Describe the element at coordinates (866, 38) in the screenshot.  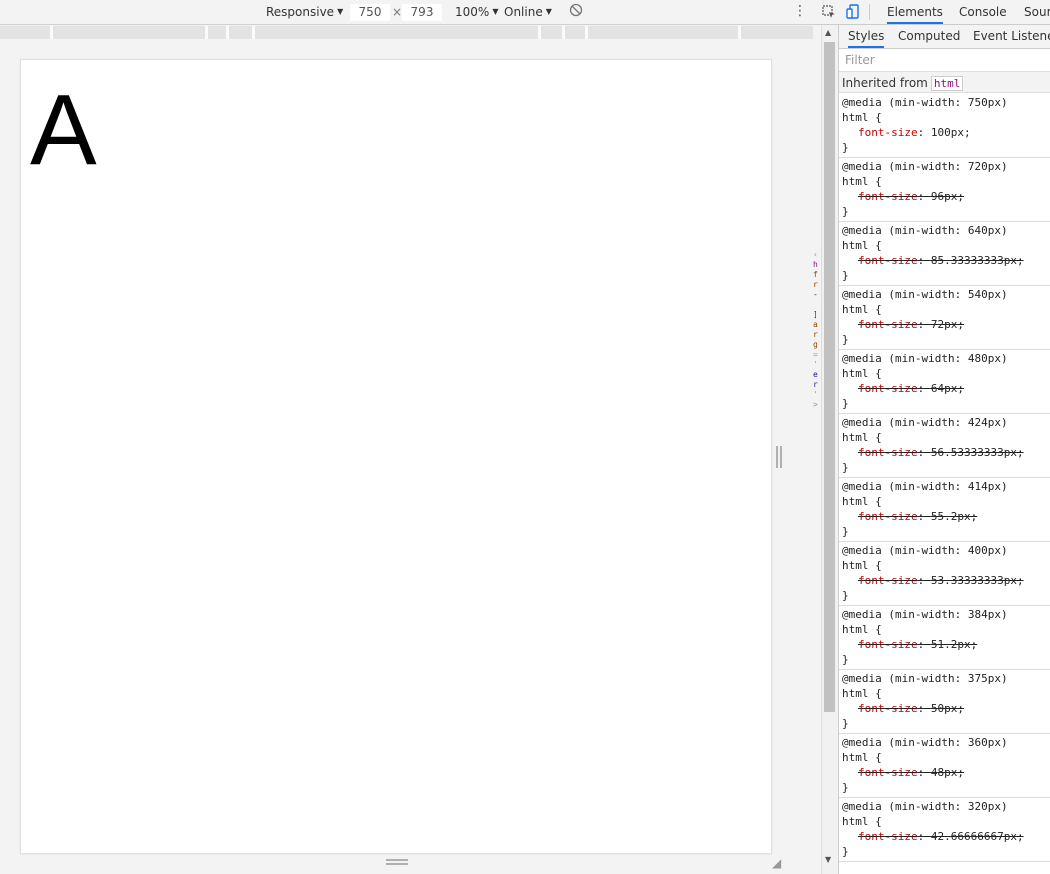
I see `tab-styles: Styles` at that location.